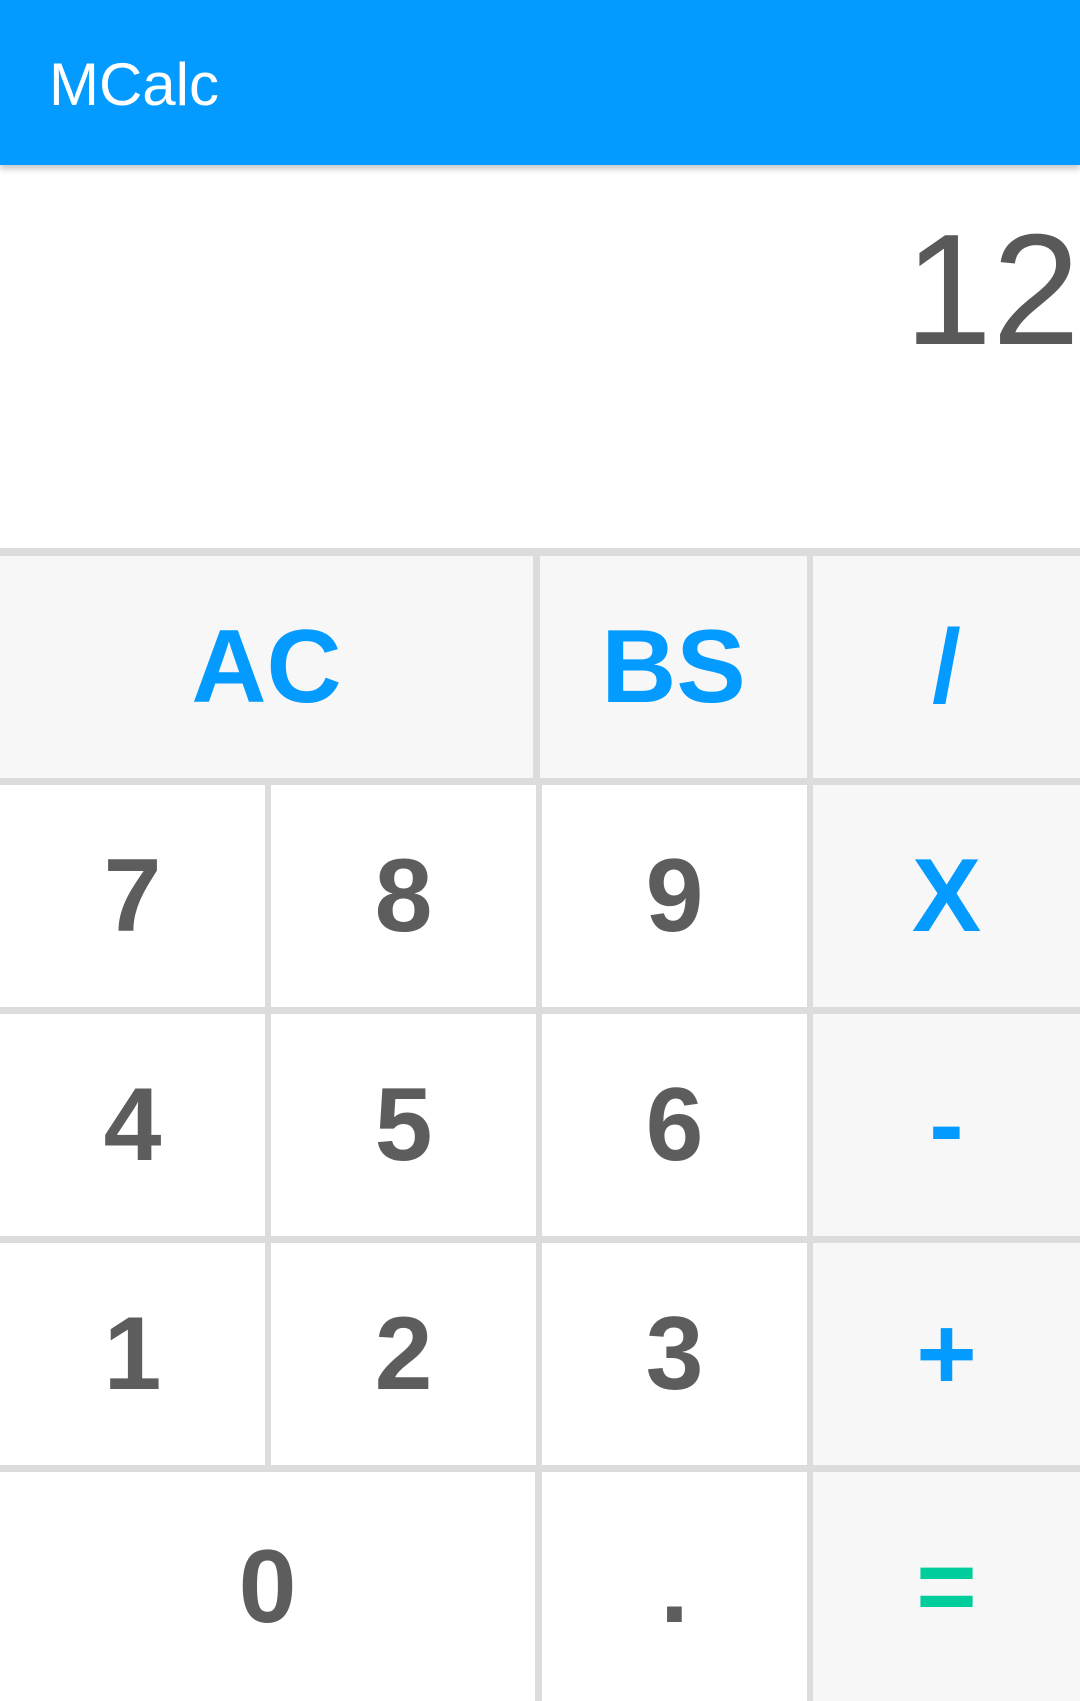 This screenshot has width=1080, height=1701. What do you see at coordinates (134, 84) in the screenshot?
I see `app-title: MCalc` at bounding box center [134, 84].